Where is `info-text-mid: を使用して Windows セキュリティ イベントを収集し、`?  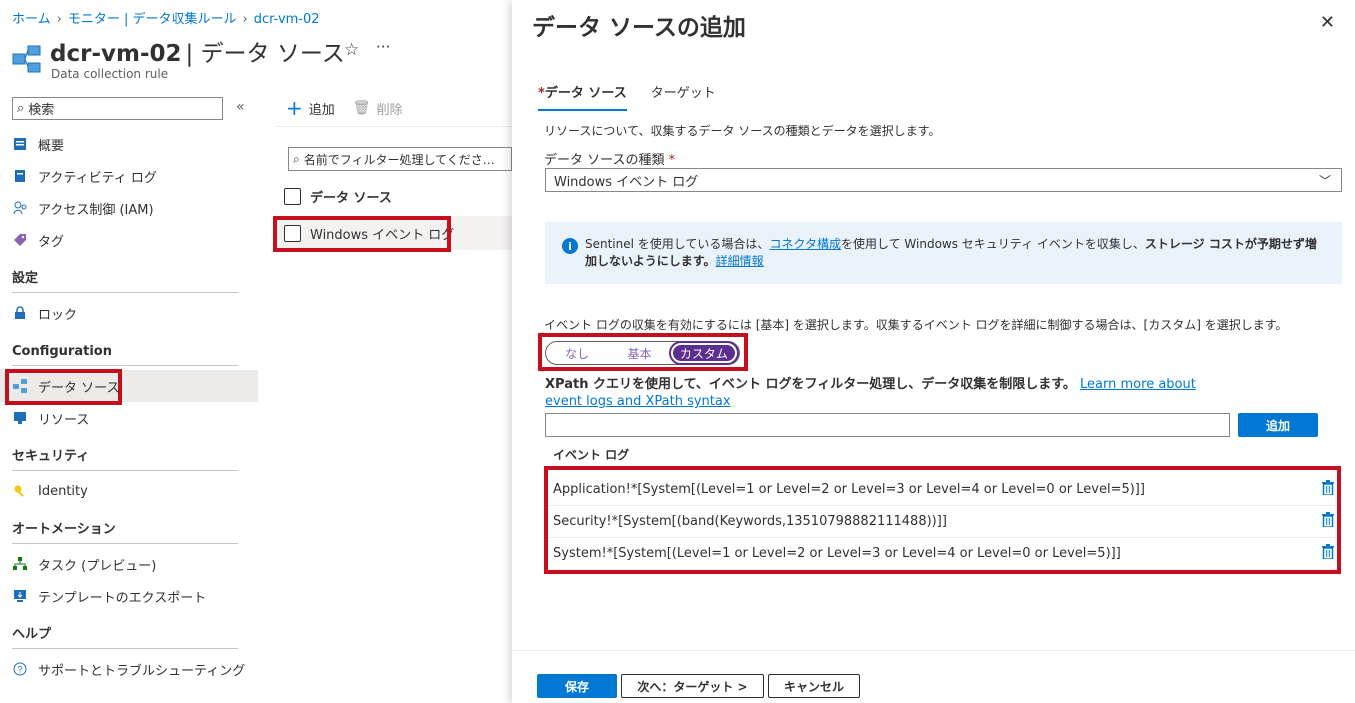 info-text-mid: を使用して Windows セキュリティ イベントを収集し、 is located at coordinates (992, 244).